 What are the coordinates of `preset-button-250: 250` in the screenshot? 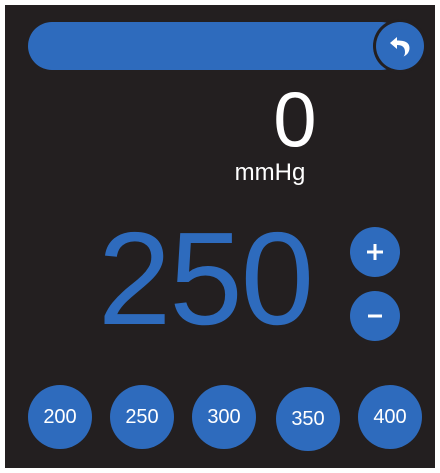 It's located at (142, 417).